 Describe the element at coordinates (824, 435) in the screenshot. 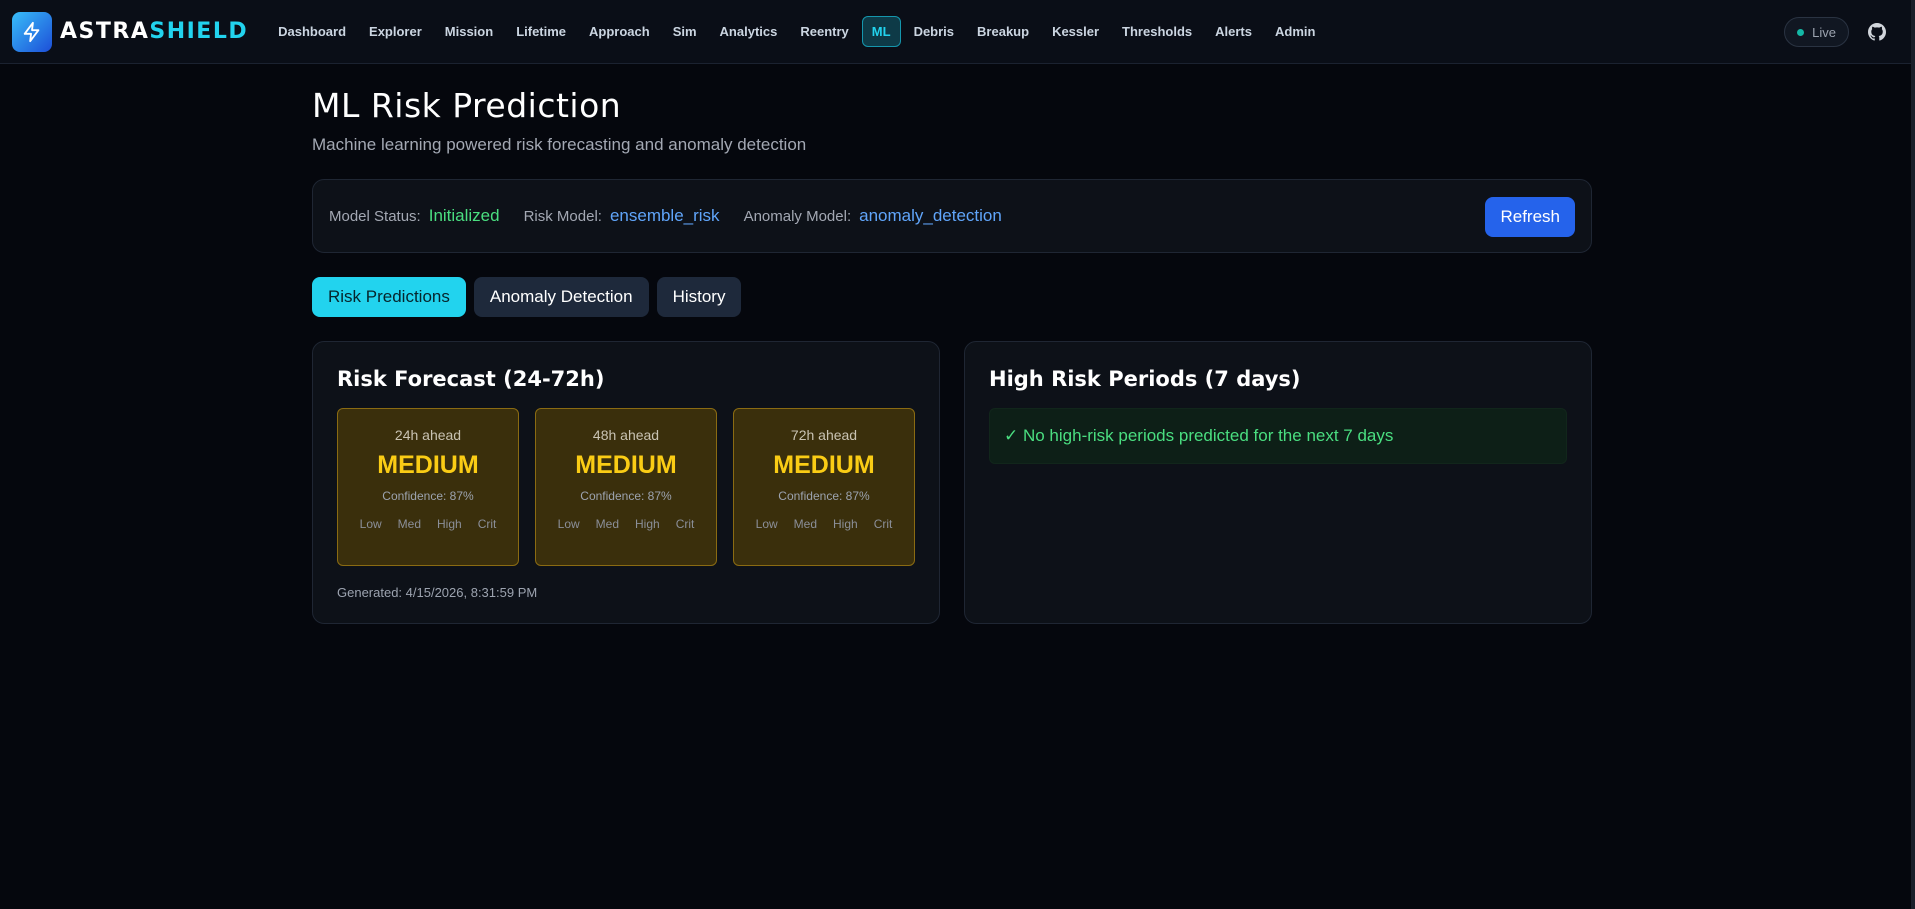

I see `forecast-horizon: 72h ahead` at that location.